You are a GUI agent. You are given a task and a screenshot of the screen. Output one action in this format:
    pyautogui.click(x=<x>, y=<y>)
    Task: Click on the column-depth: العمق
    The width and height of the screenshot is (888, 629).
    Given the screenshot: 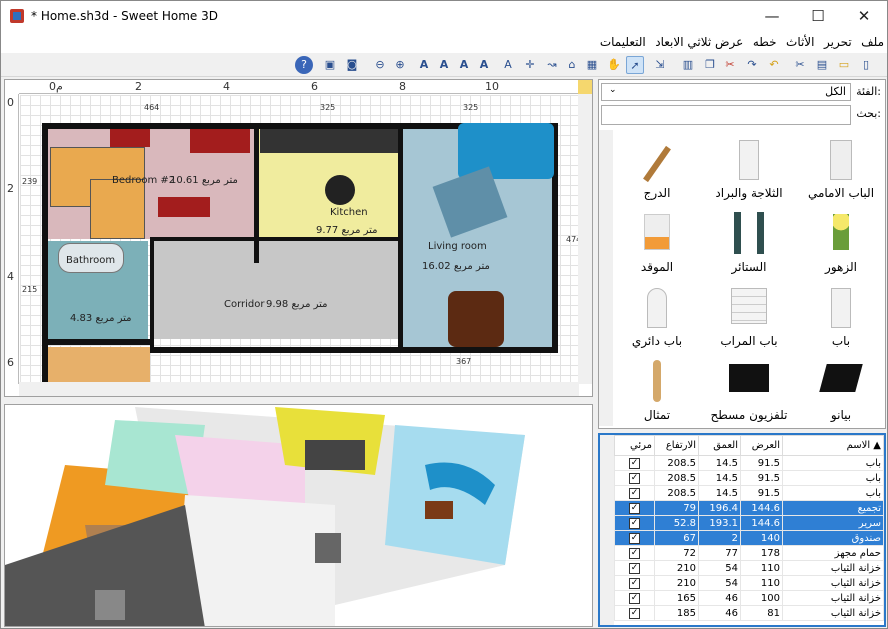 What is the action you would take?
    pyautogui.click(x=719, y=445)
    